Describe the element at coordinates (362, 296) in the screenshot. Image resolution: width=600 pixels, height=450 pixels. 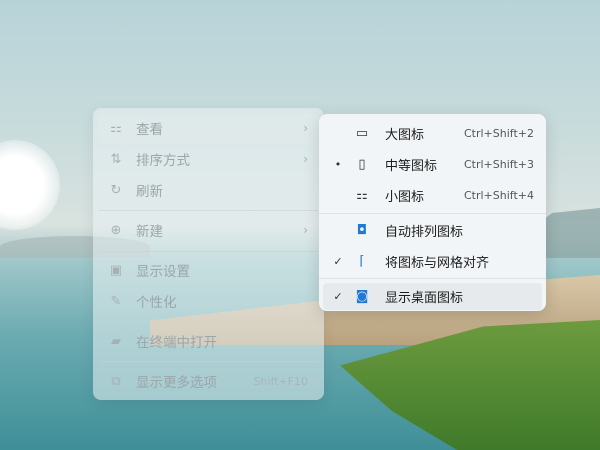
I see `show-desktop-icon: ◙` at that location.